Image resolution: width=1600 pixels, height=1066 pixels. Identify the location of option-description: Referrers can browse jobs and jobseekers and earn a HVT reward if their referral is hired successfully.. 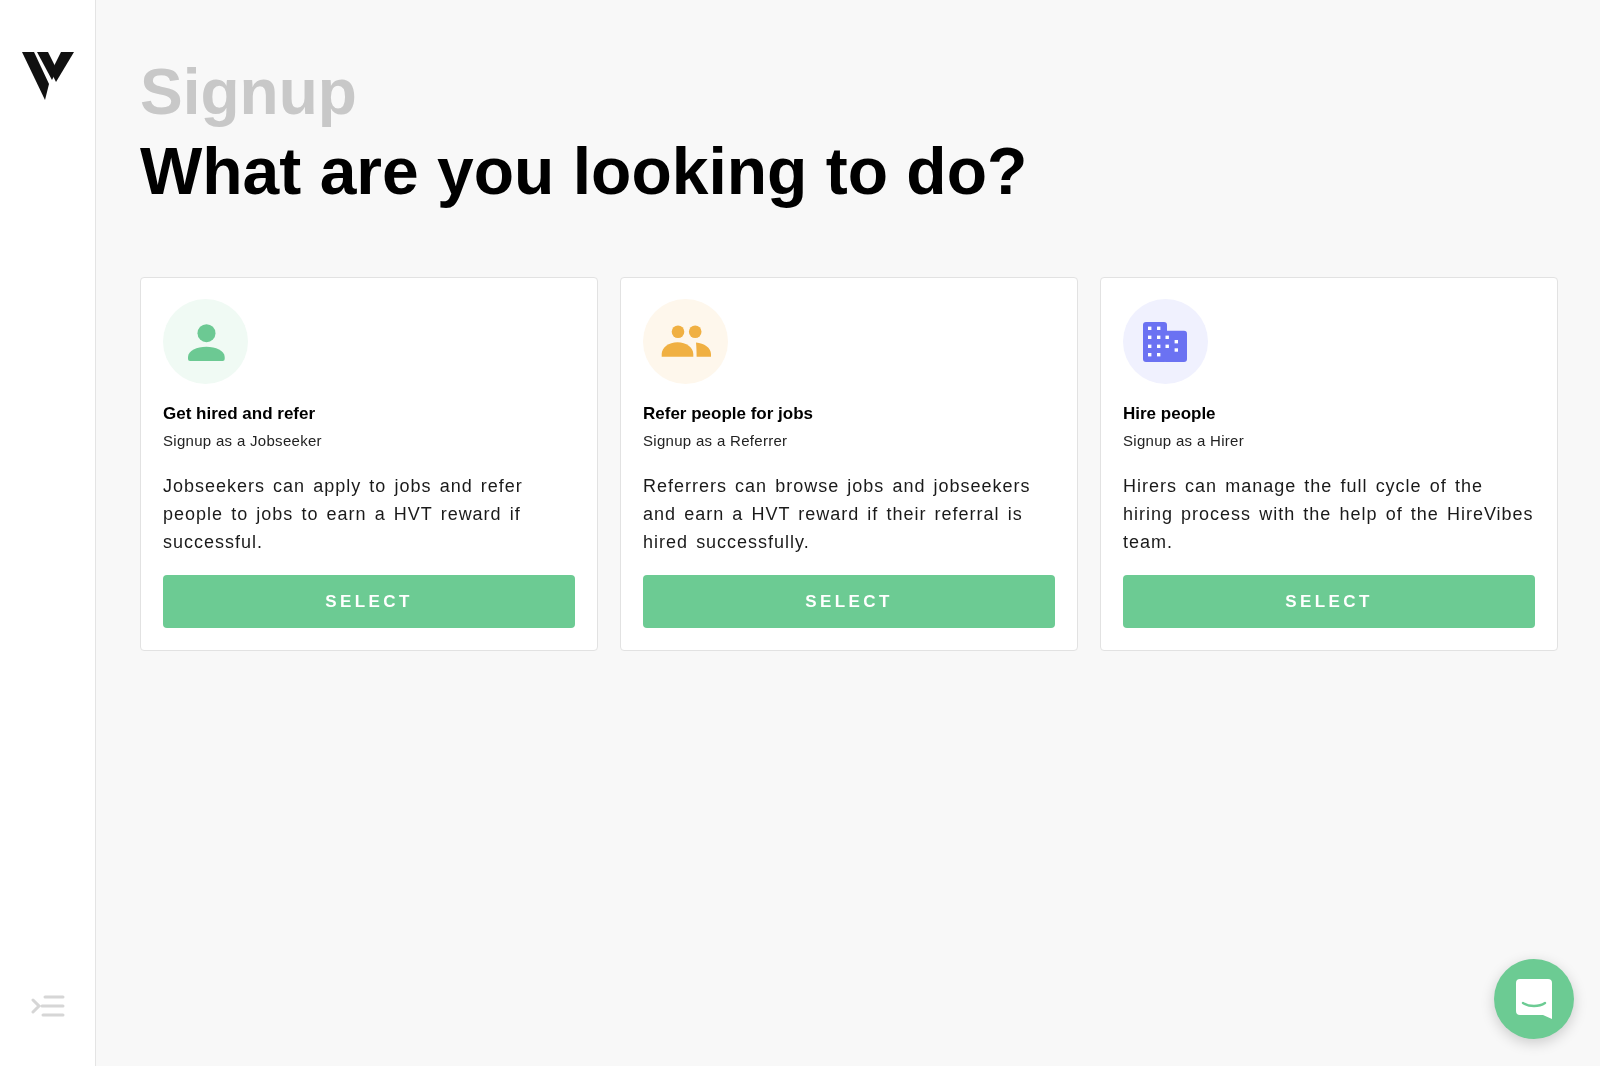
(837, 514).